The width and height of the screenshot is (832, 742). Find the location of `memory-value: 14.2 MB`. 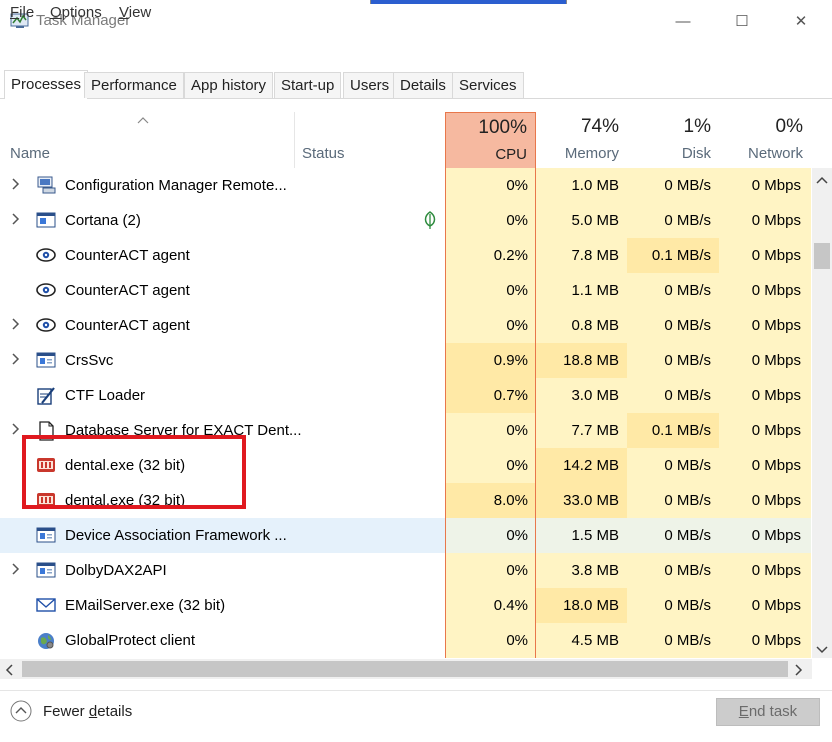

memory-value: 14.2 MB is located at coordinates (591, 465).